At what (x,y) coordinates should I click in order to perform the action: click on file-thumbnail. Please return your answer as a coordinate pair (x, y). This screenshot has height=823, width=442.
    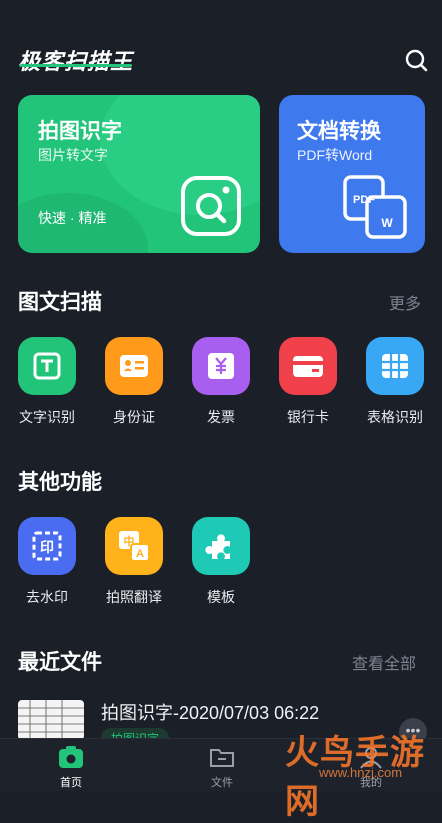
    Looking at the image, I should click on (51, 720).